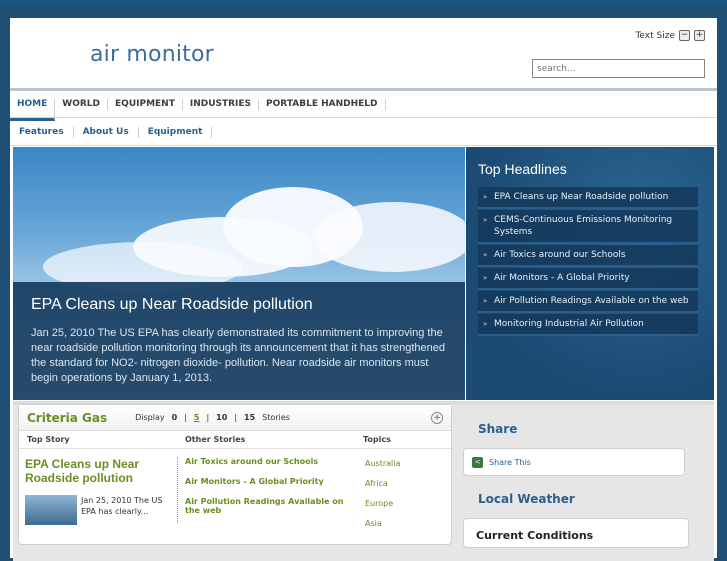  Describe the element at coordinates (526, 499) in the screenshot. I see `local-weather-title: Local Weather` at that location.